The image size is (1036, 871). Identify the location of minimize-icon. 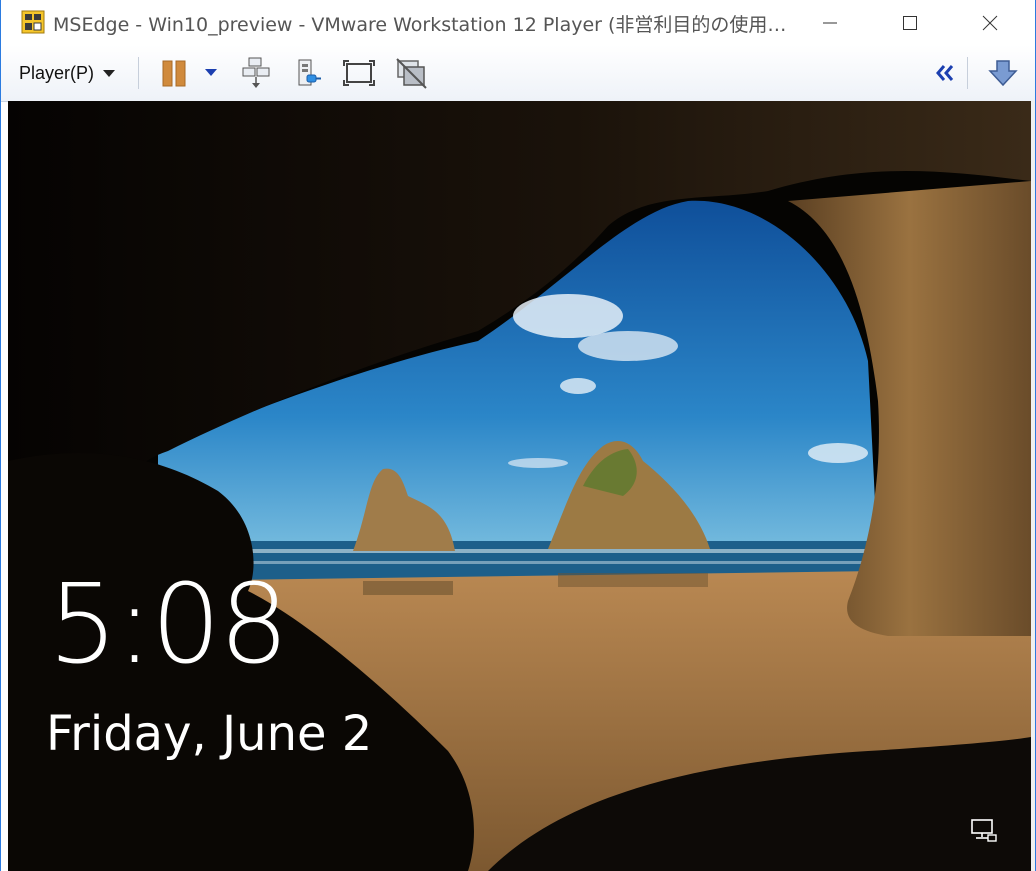
(830, 22).